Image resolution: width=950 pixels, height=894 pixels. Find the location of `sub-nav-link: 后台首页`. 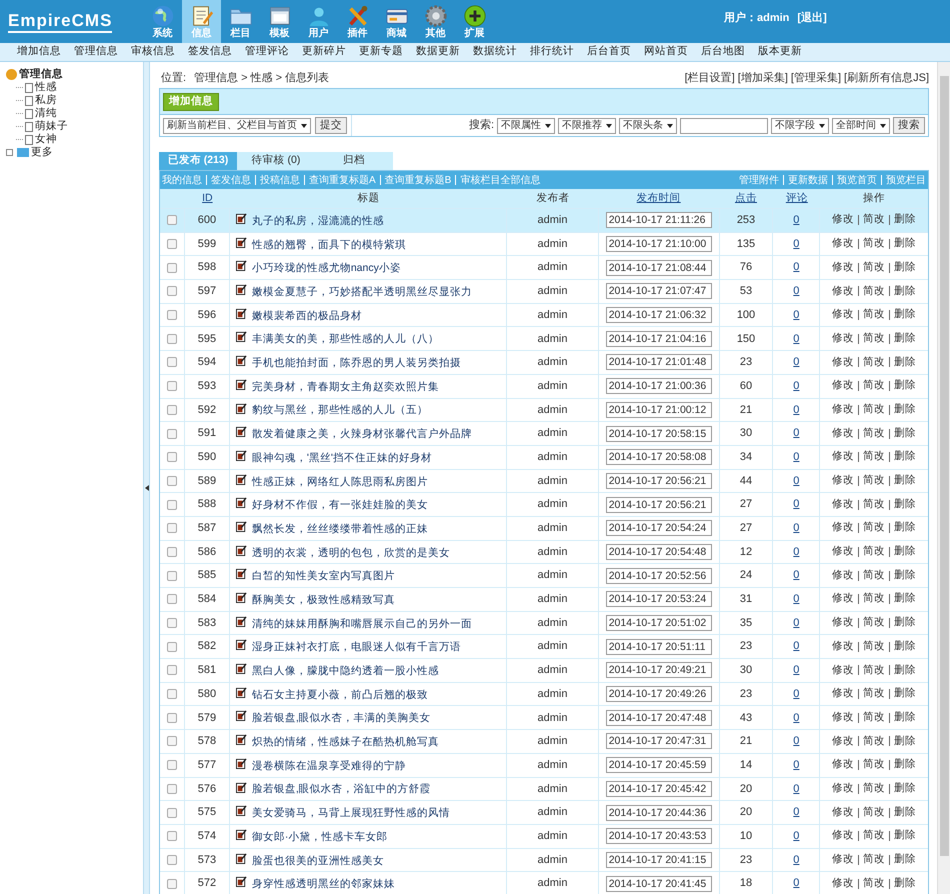

sub-nav-link: 后台首页 is located at coordinates (609, 52).